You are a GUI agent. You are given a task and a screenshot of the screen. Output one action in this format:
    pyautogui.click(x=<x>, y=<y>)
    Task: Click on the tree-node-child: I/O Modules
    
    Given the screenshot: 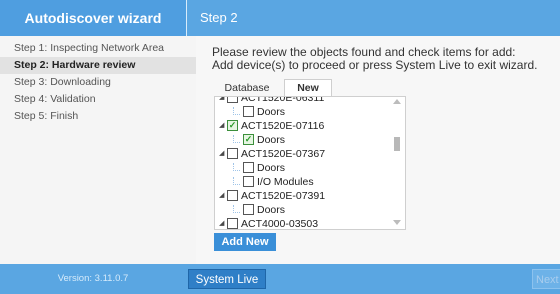 What is the action you would take?
    pyautogui.click(x=273, y=182)
    